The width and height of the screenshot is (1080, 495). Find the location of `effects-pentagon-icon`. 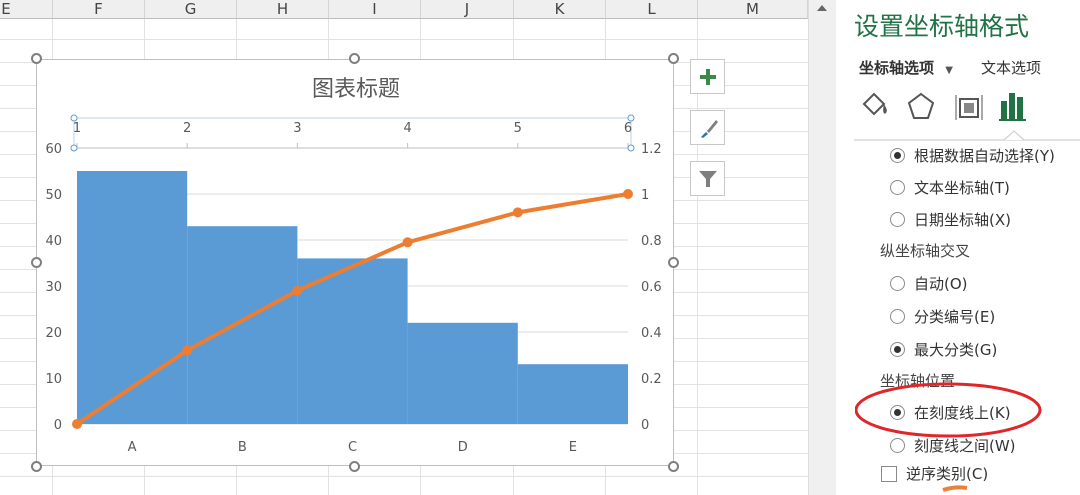

effects-pentagon-icon is located at coordinates (921, 105).